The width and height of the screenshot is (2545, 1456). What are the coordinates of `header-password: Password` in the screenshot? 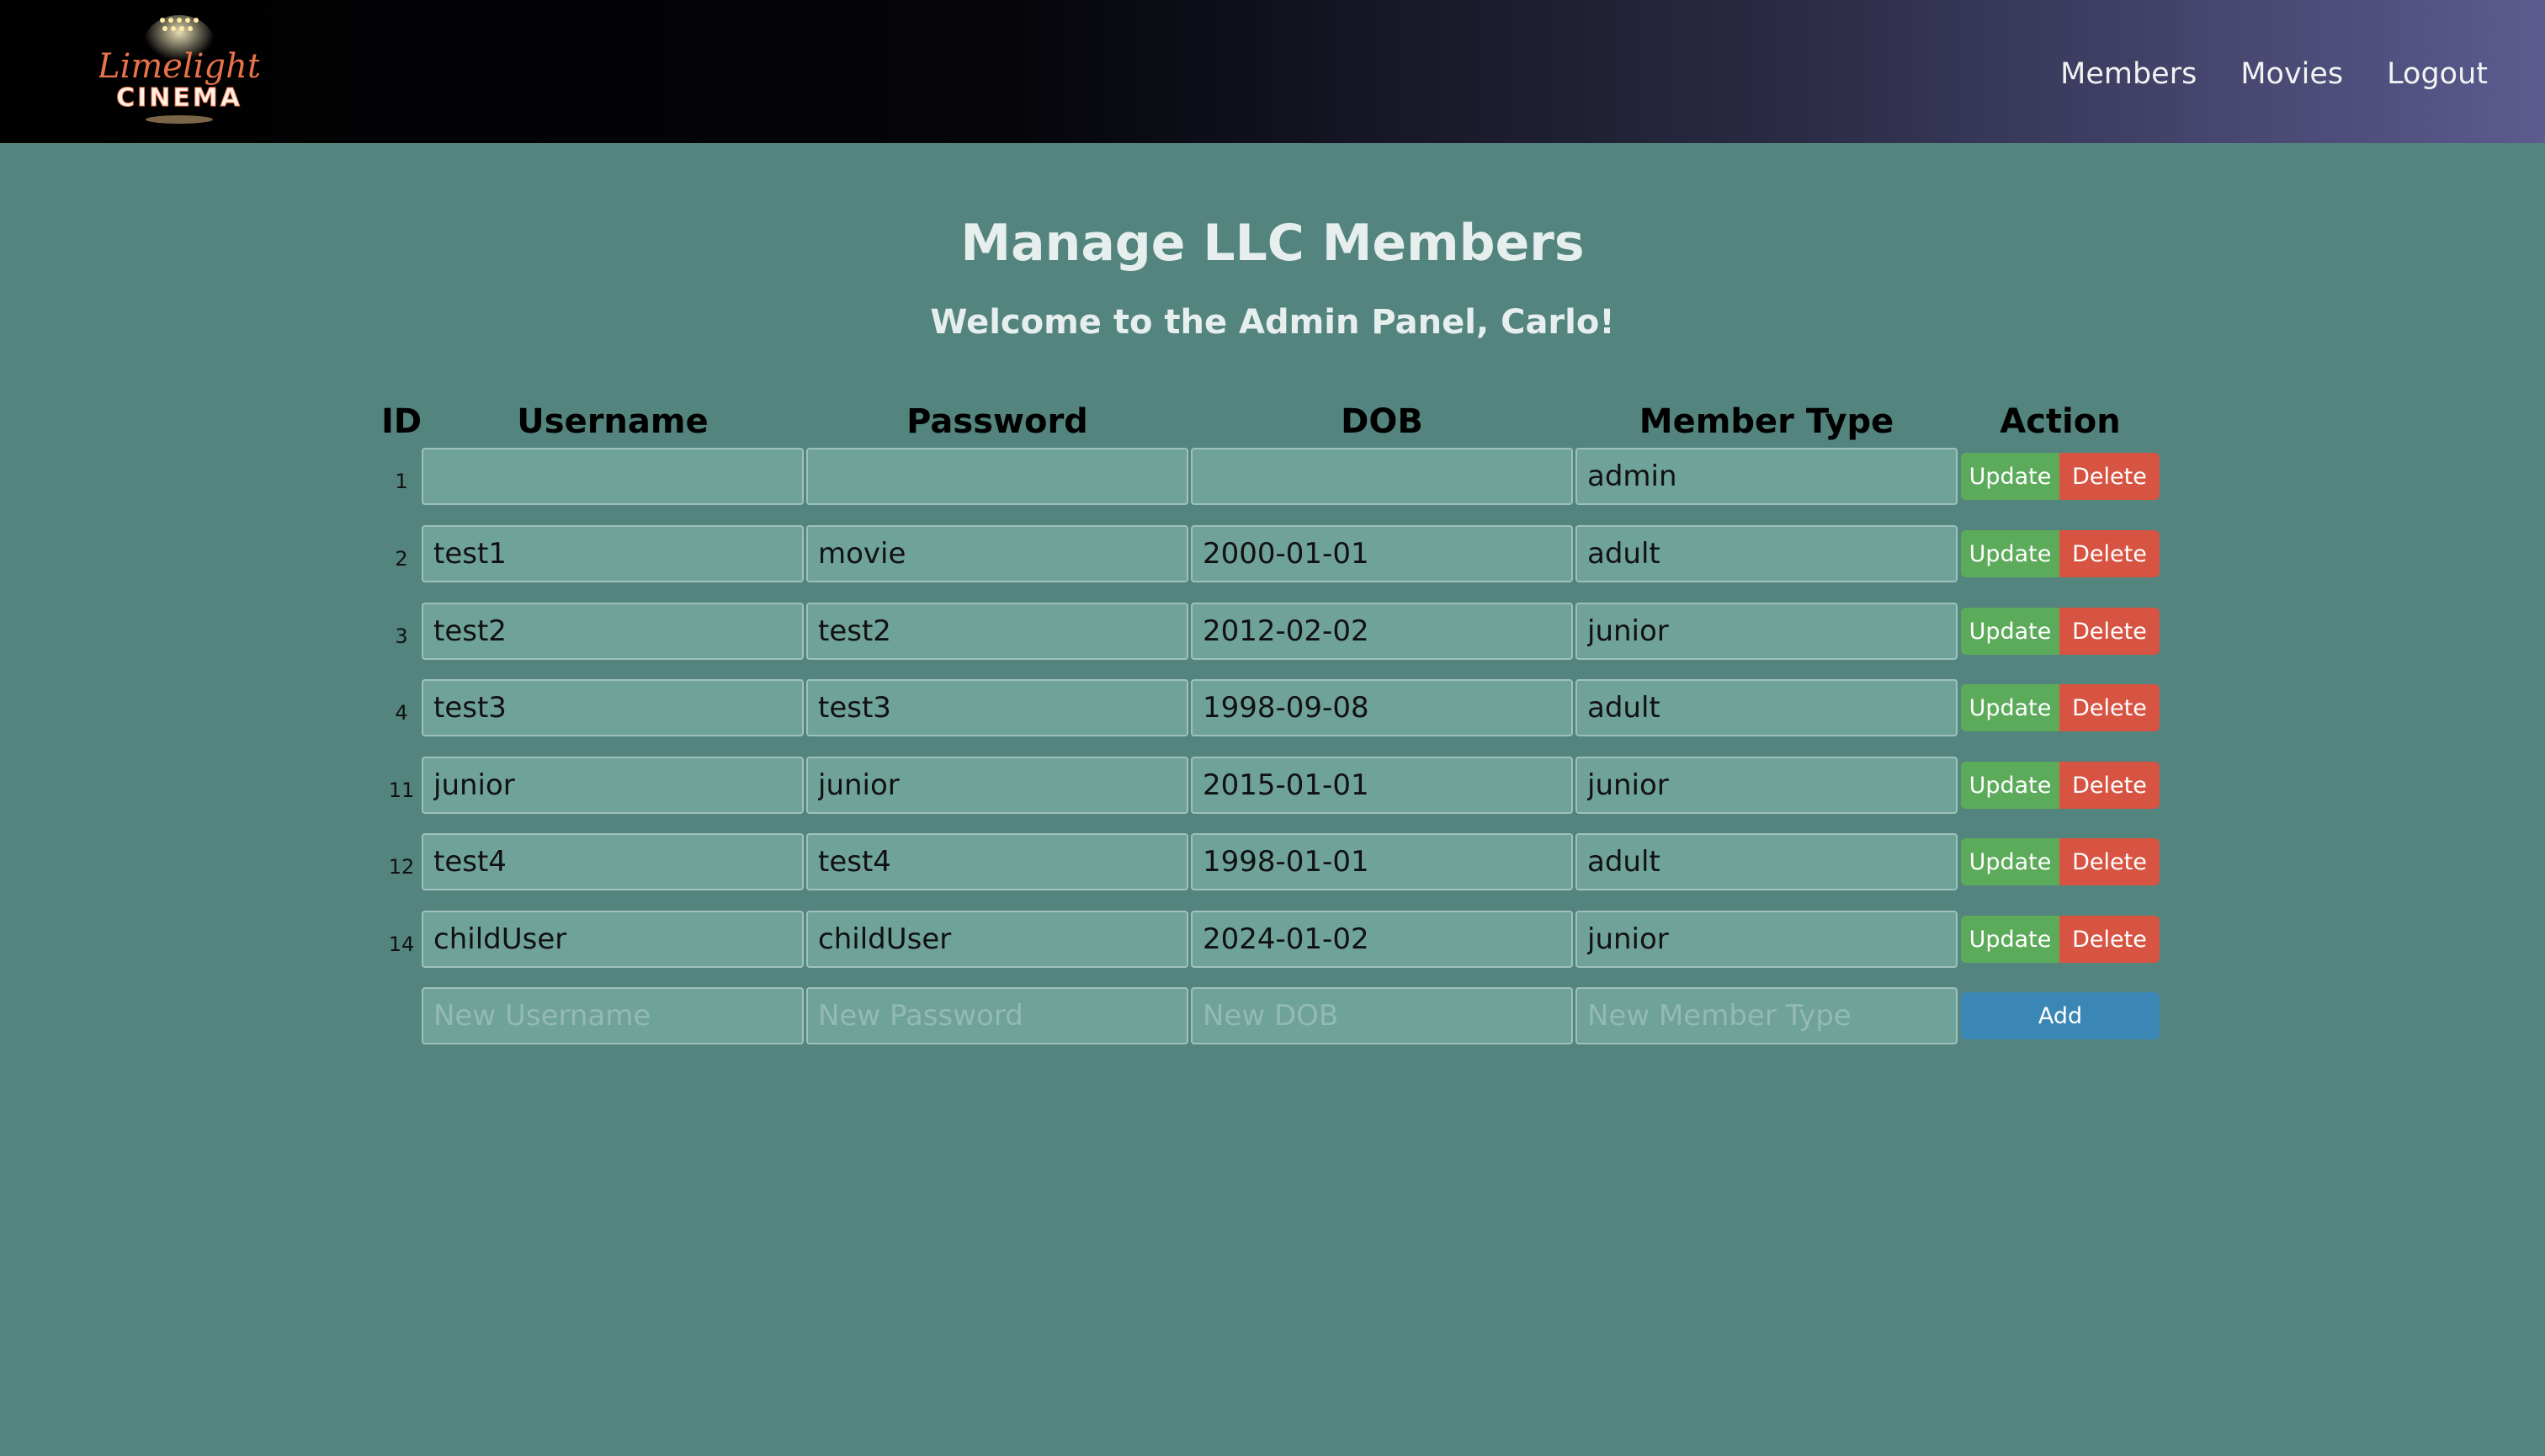 It's located at (997, 421).